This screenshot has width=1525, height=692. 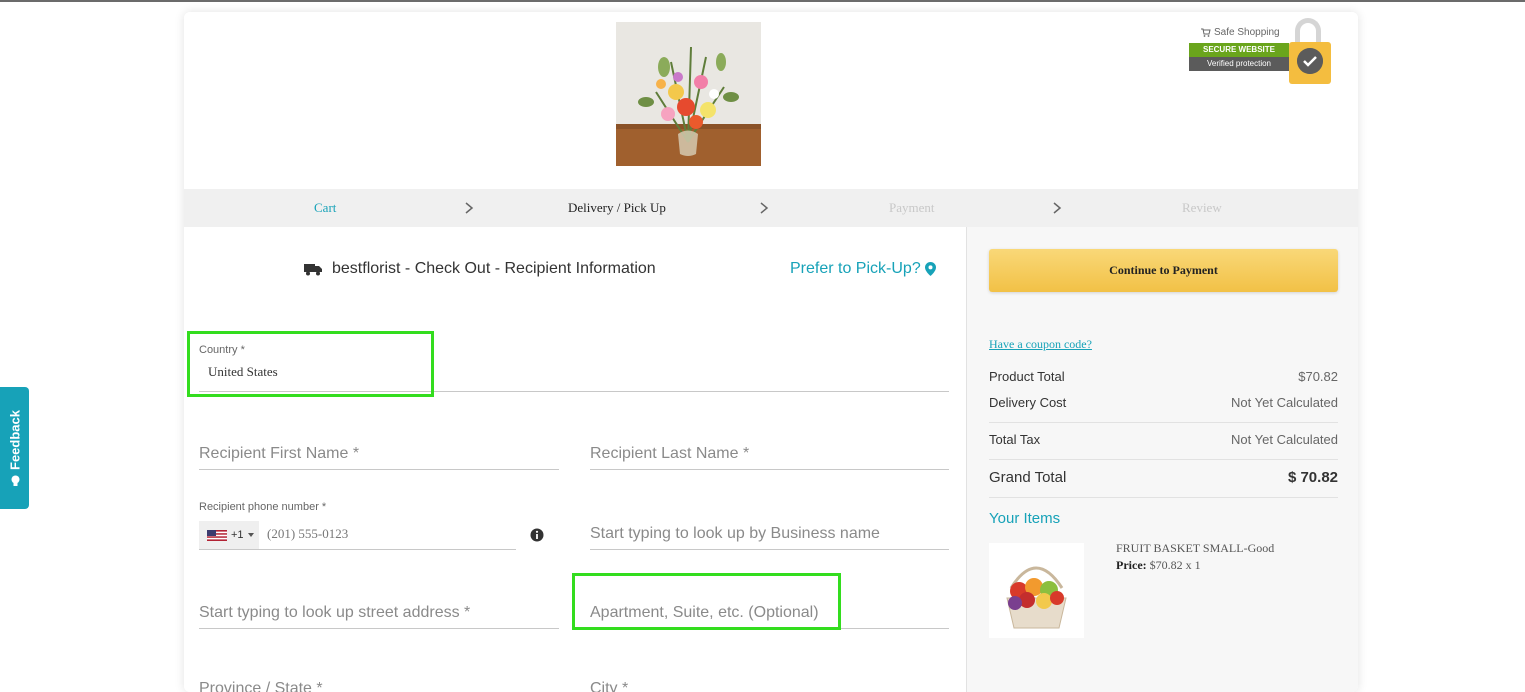 I want to click on first-name-input: Recipient First Name *, so click(x=379, y=451).